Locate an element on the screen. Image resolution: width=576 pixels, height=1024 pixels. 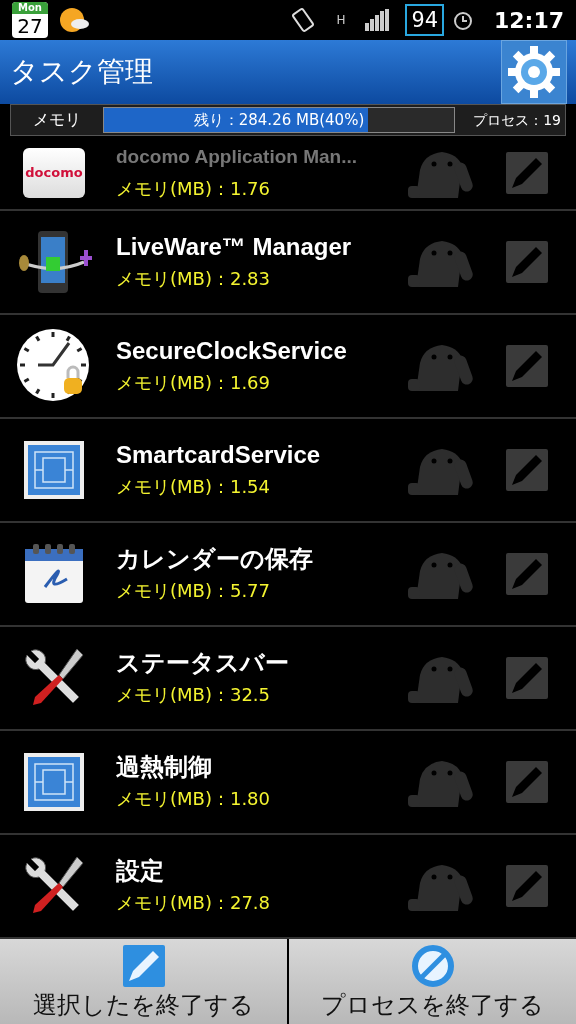
app-name: 過熱制御 is located at coordinates (164, 766).